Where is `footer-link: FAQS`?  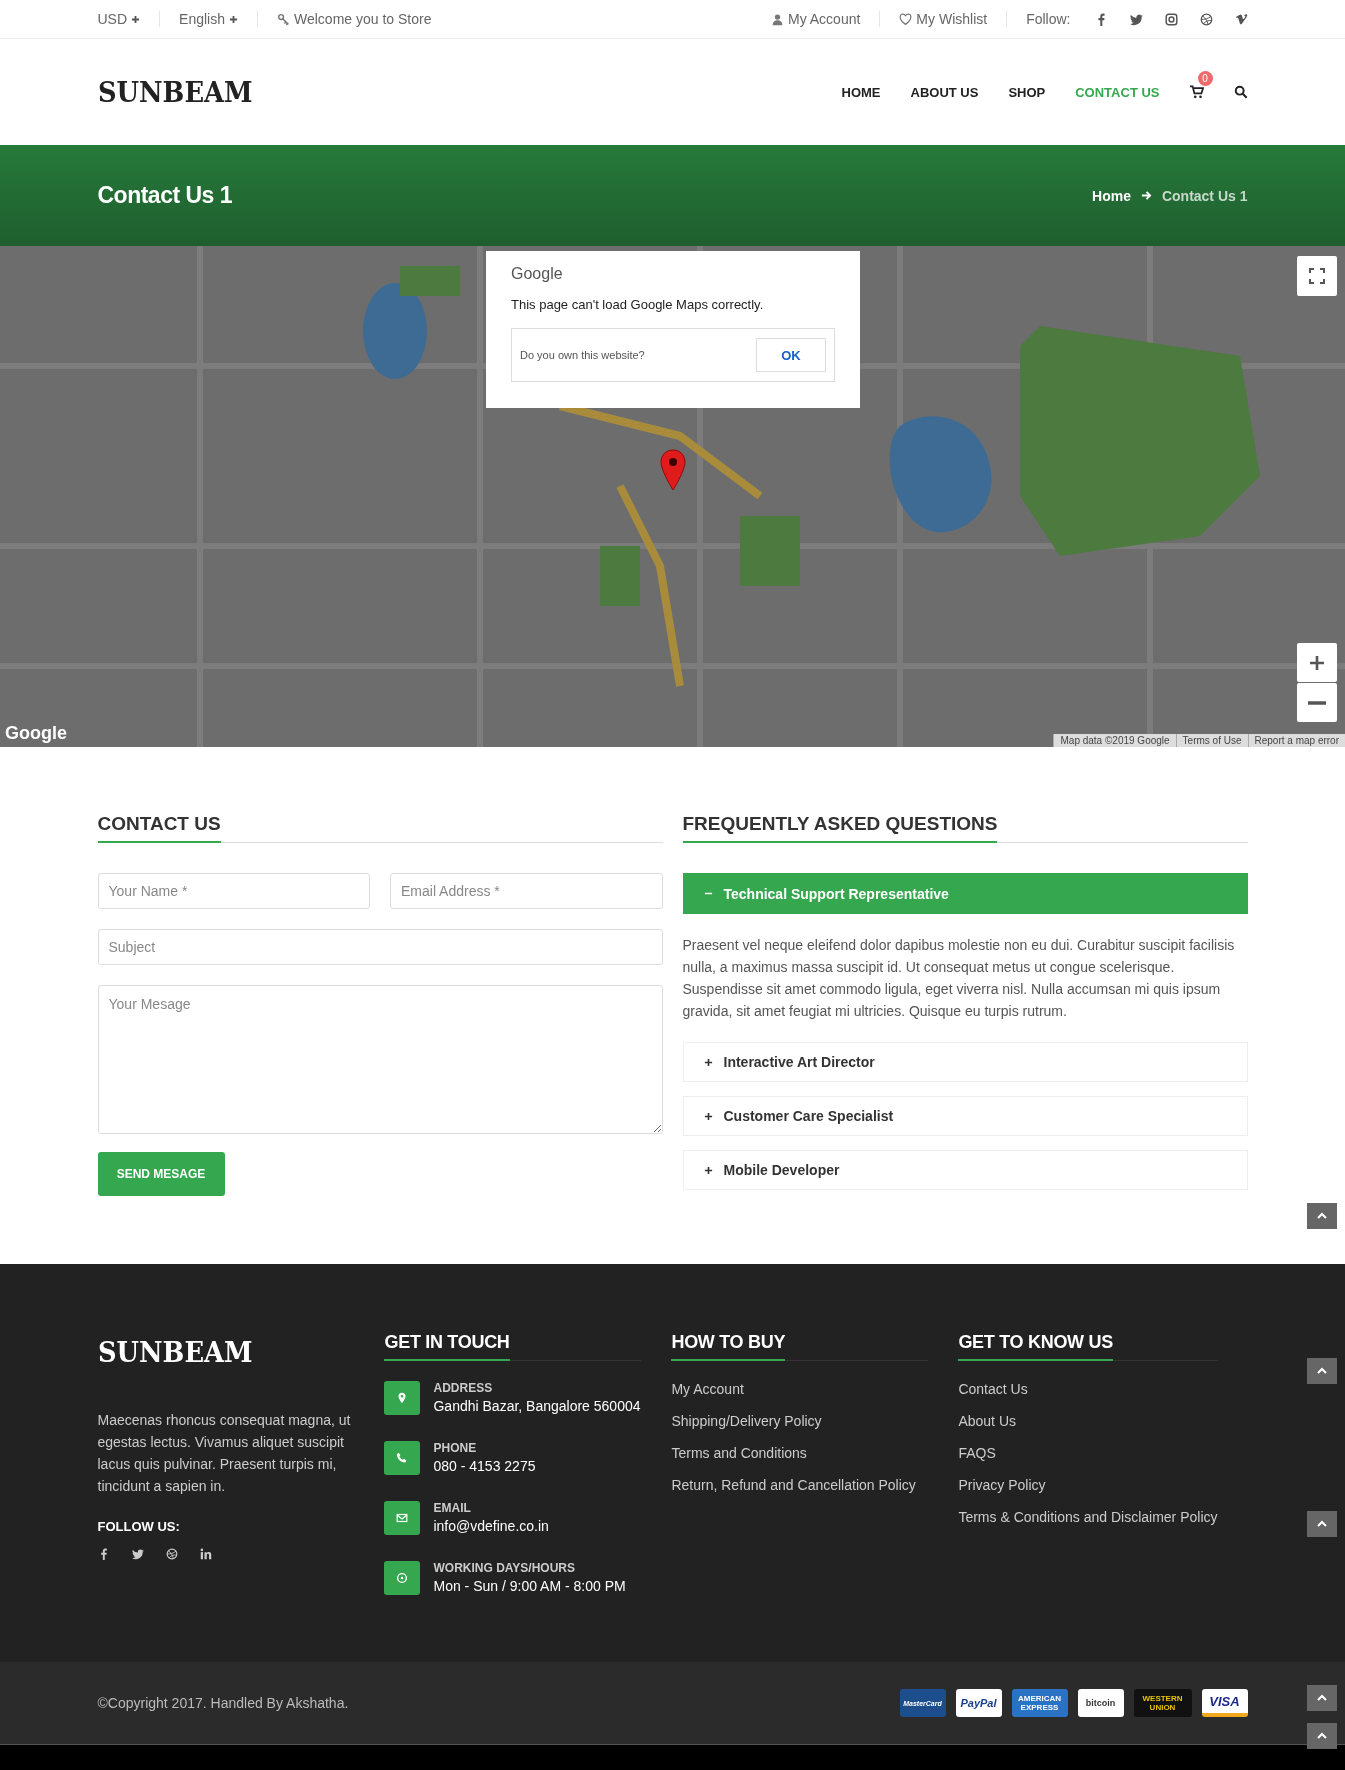
footer-link: FAQS is located at coordinates (1088, 1453).